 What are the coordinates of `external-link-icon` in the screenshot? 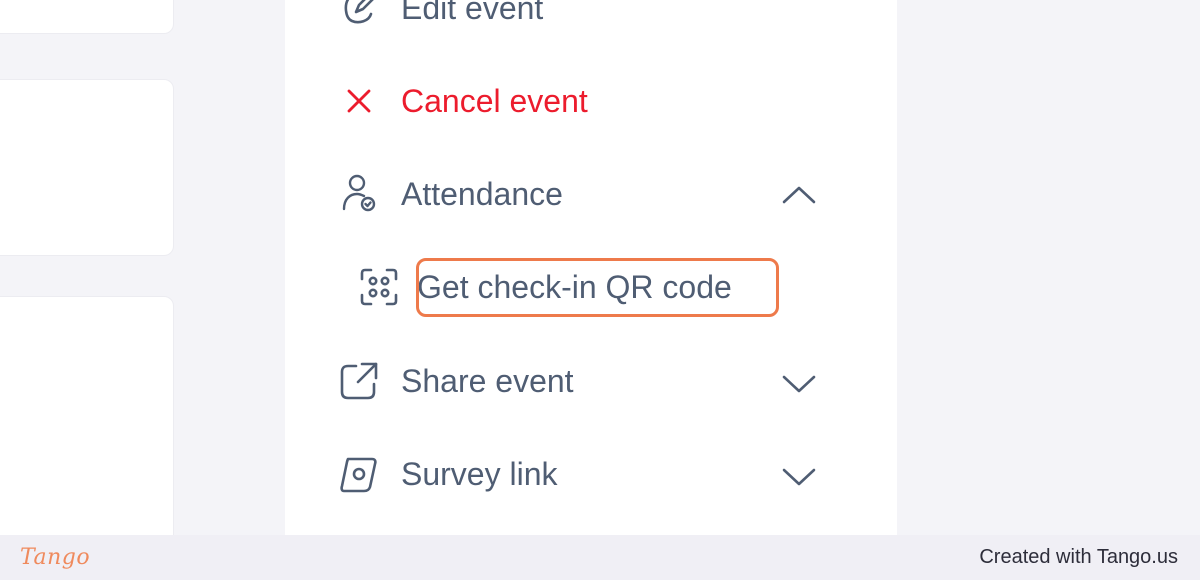 It's located at (359, 381).